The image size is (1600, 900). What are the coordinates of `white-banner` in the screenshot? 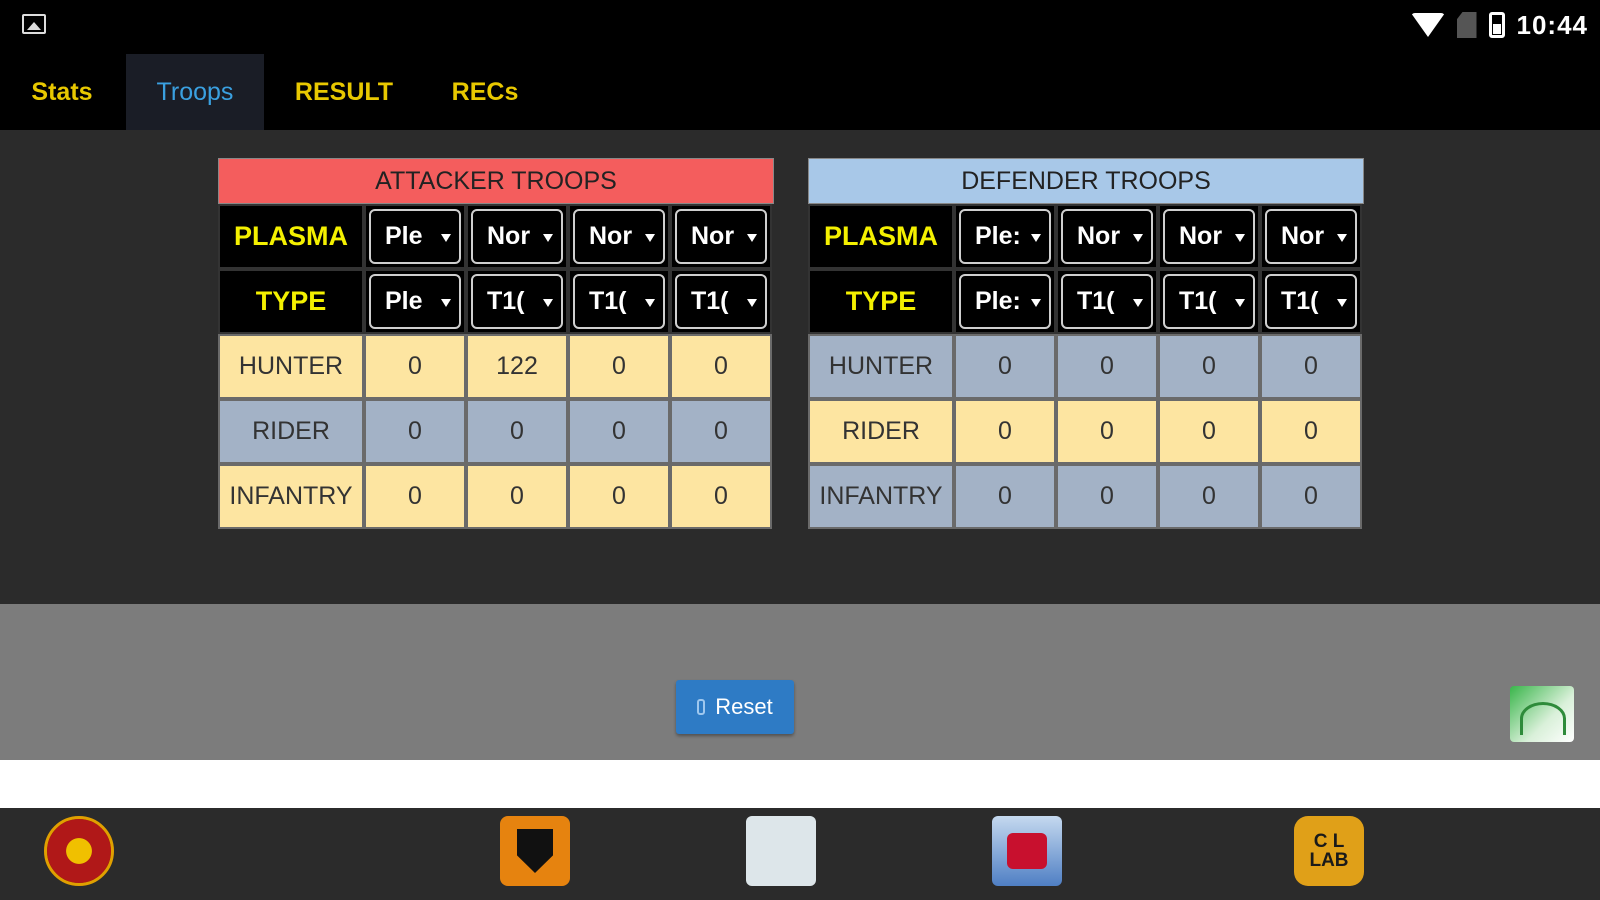 It's located at (800, 784).